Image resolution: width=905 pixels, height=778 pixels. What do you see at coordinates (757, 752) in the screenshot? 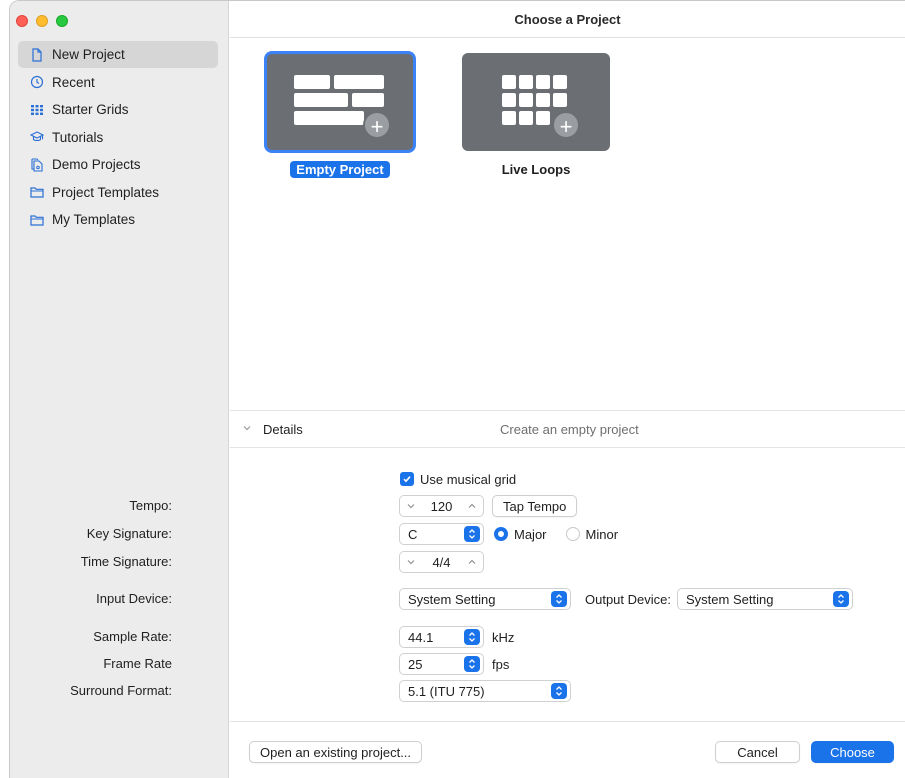
I see `cancel-button: Cancel` at bounding box center [757, 752].